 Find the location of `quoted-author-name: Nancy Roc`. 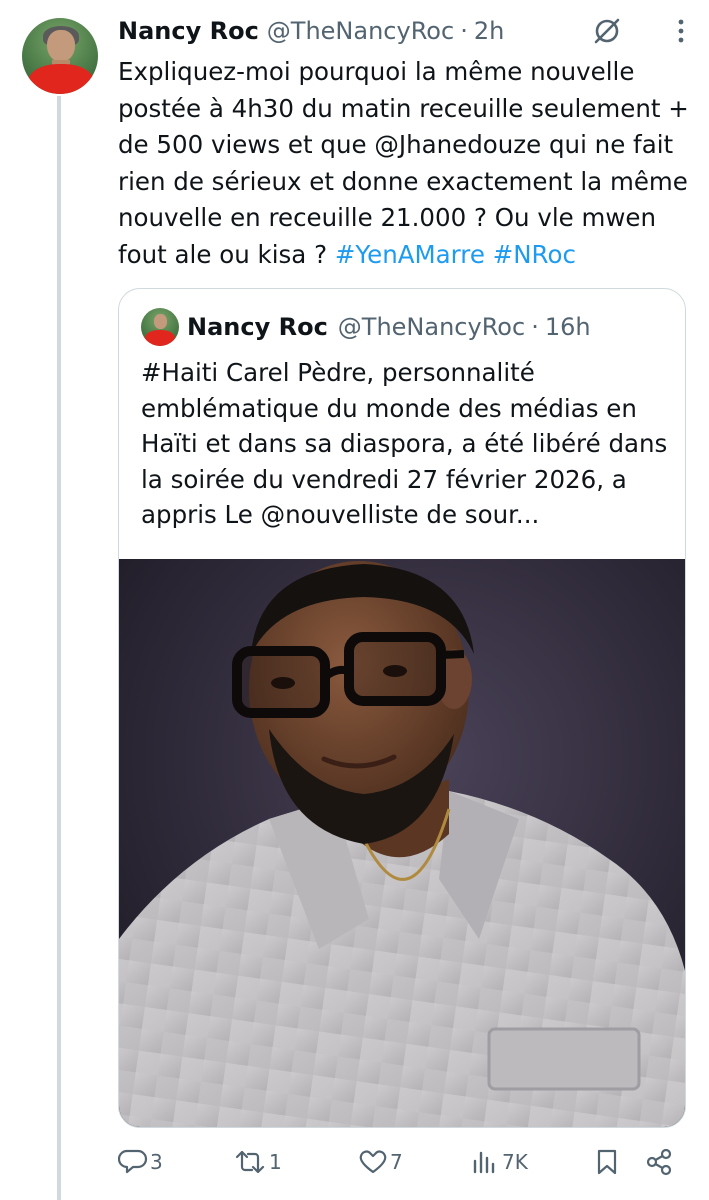

quoted-author-name: Nancy Roc is located at coordinates (257, 327).